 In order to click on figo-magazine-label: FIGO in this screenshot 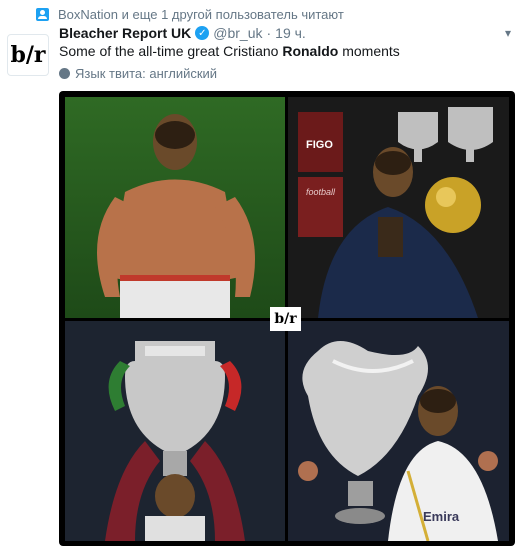, I will do `click(319, 145)`.